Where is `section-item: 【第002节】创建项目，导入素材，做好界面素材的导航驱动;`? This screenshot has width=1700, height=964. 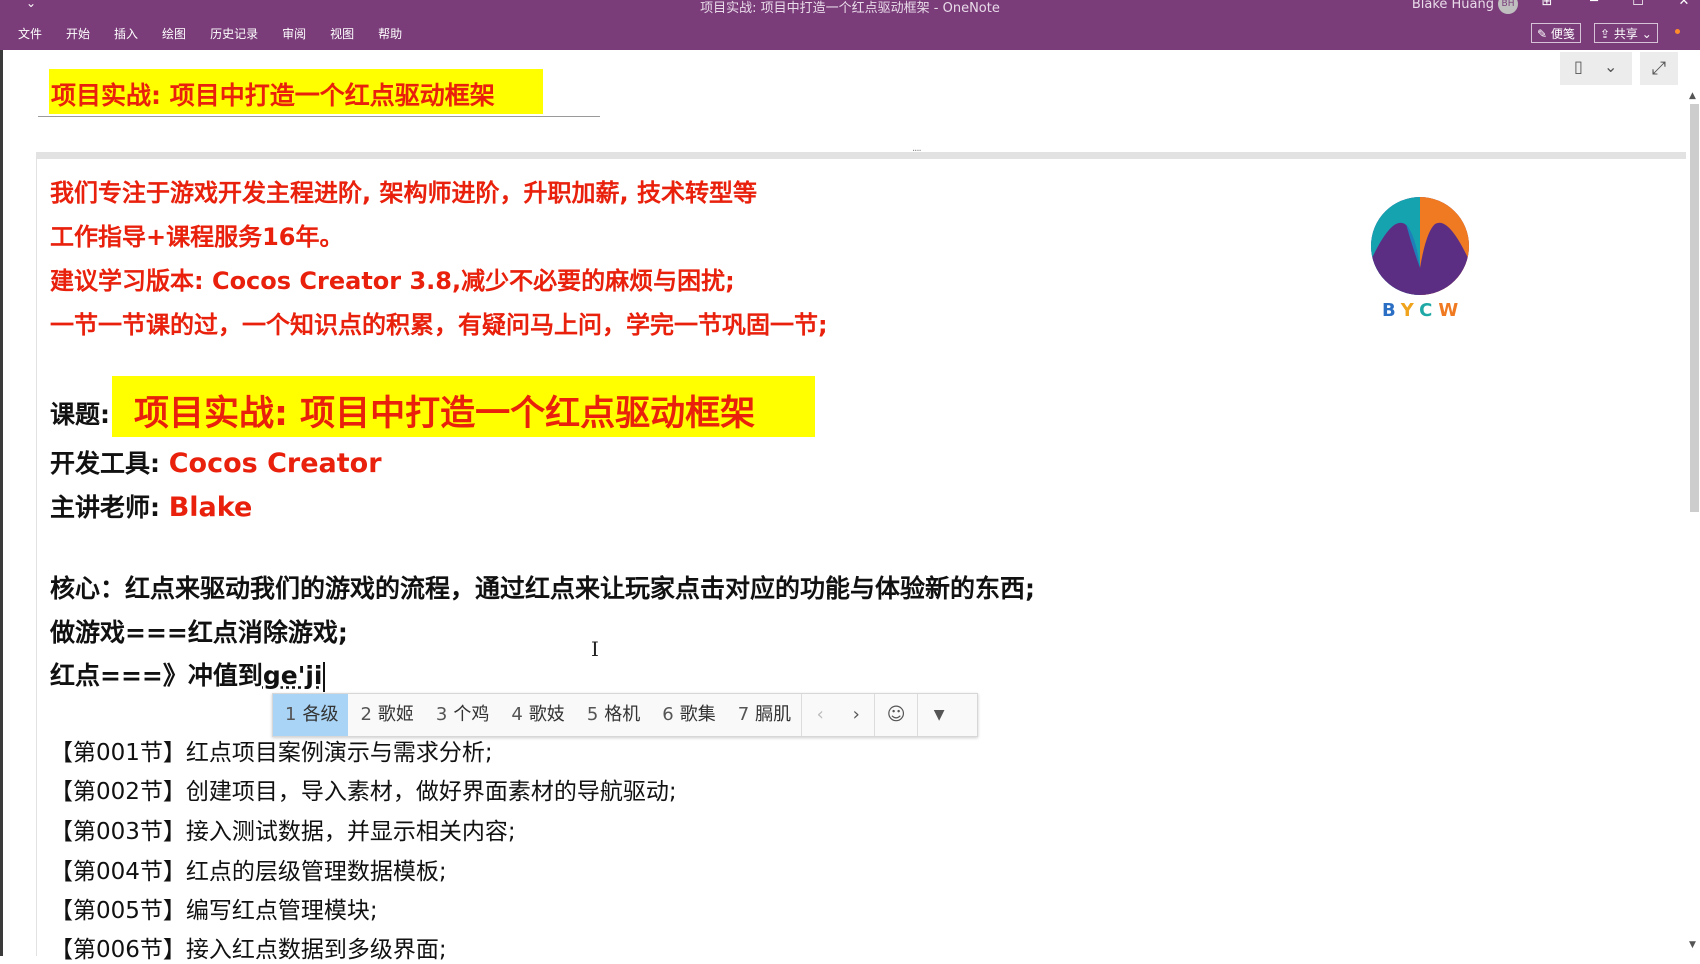
section-item: 【第002节】创建项目，导入素材，做好界面素材的导航驱动; is located at coordinates (363, 789).